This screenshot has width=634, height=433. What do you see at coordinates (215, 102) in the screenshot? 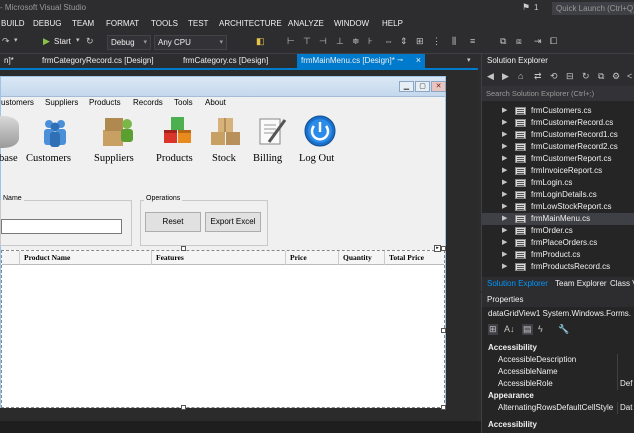
I see `form-menu-about: About` at bounding box center [215, 102].